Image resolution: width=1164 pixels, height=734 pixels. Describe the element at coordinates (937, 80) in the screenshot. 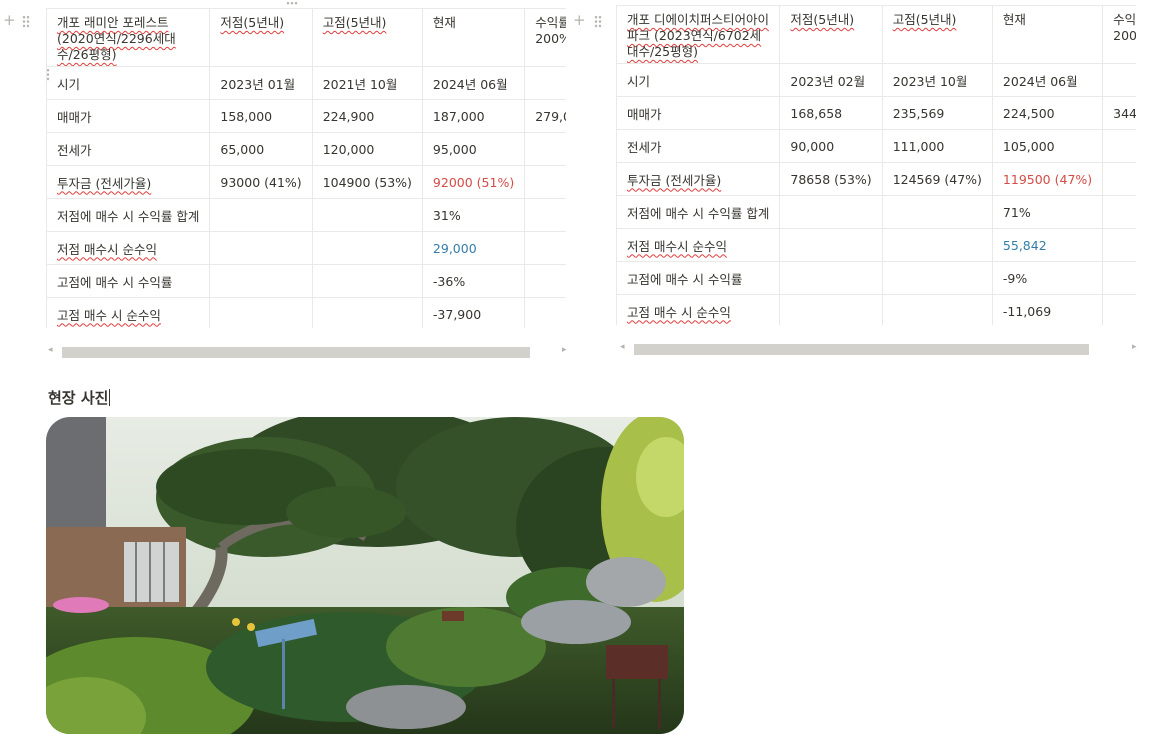

I see `table-cell: 2023년 10월` at that location.